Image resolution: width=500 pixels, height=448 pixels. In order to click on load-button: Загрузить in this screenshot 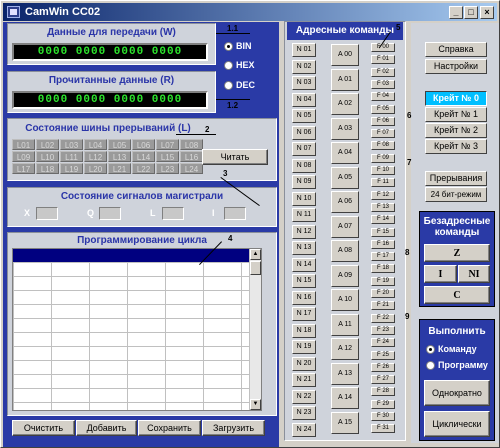, I will do `click(233, 428)`.